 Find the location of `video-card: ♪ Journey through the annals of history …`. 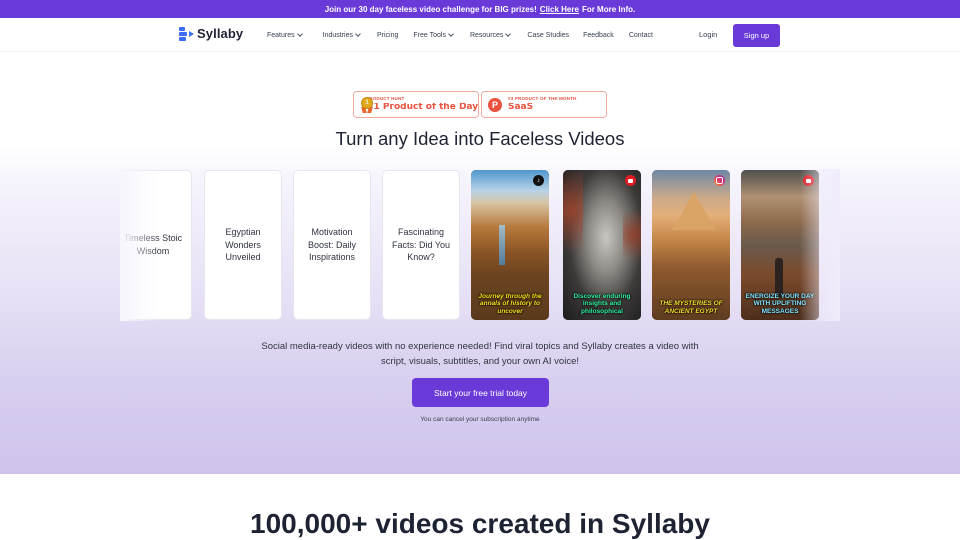

video-card: ♪ Journey through the annals of history … is located at coordinates (510, 245).